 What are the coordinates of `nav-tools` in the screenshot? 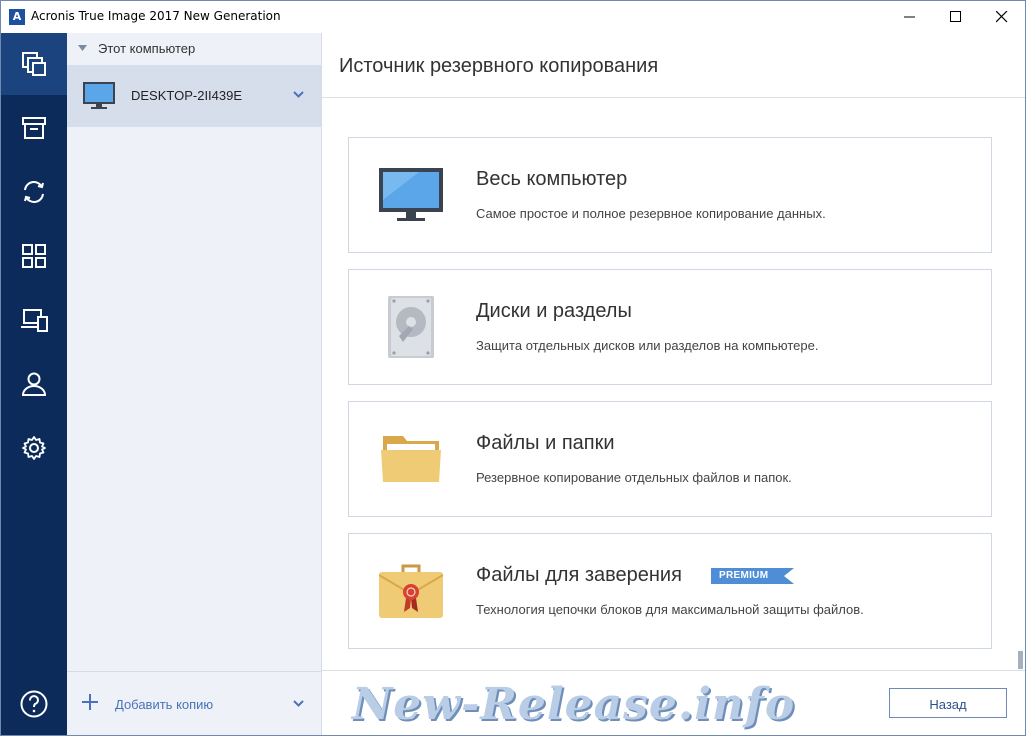 It's located at (34, 320).